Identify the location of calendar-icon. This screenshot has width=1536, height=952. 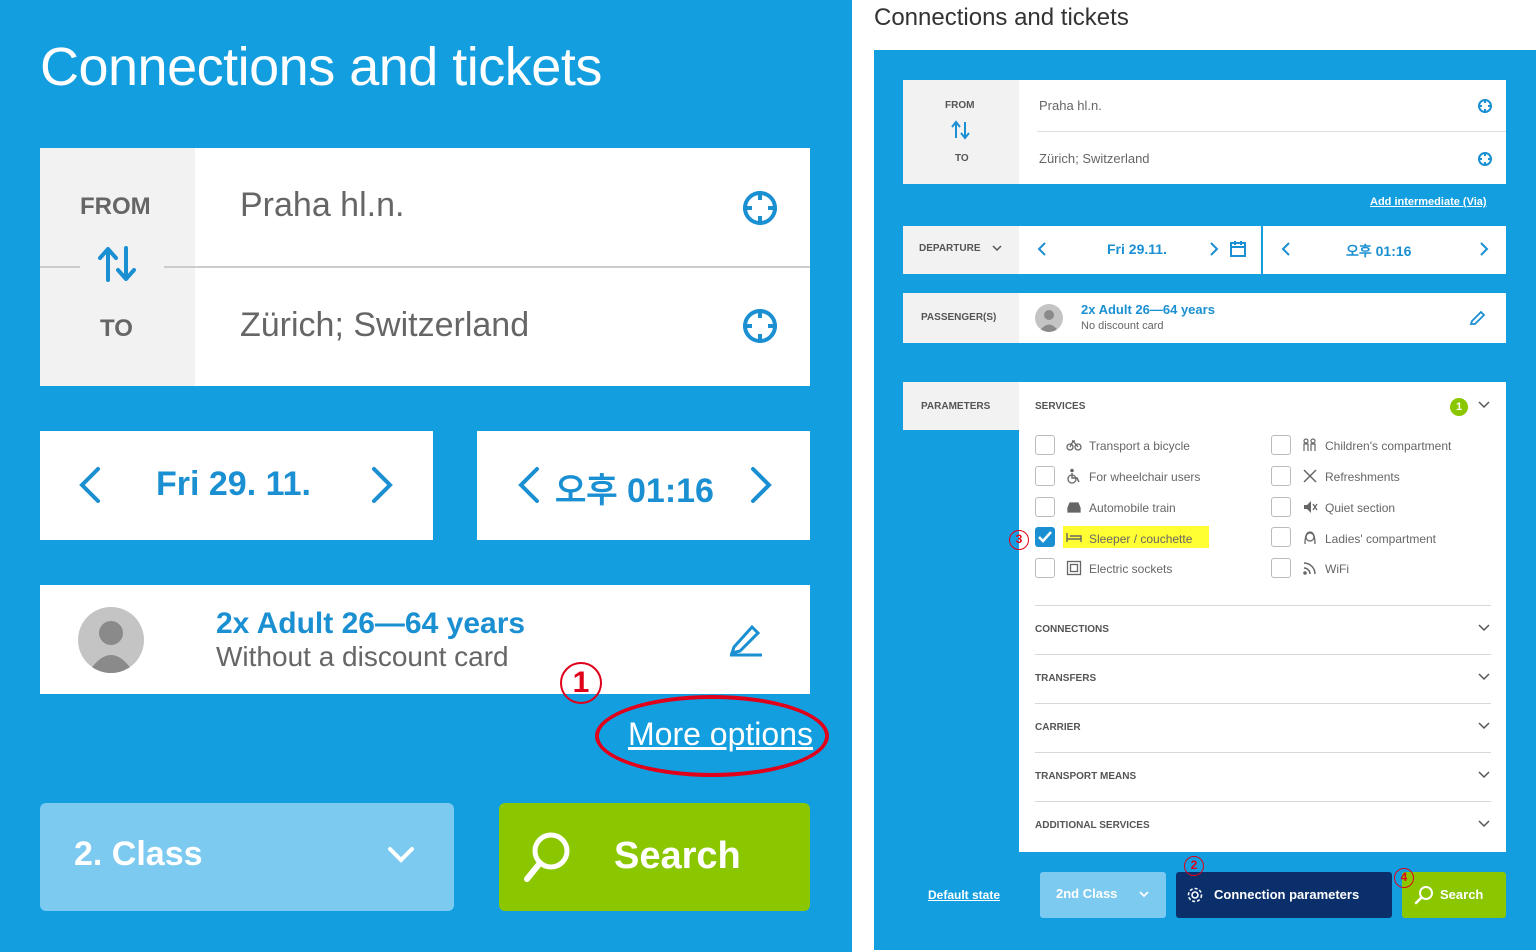
(1238, 249).